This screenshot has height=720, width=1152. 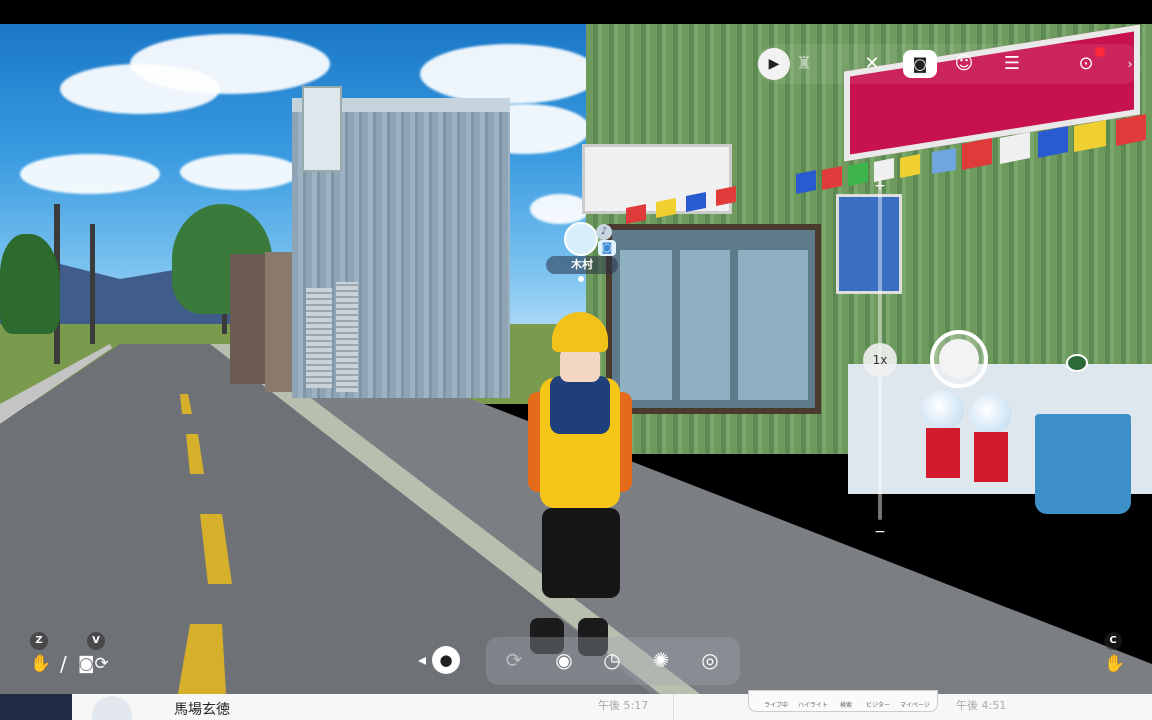 I want to click on tab-mypage: マイページ, so click(x=915, y=704).